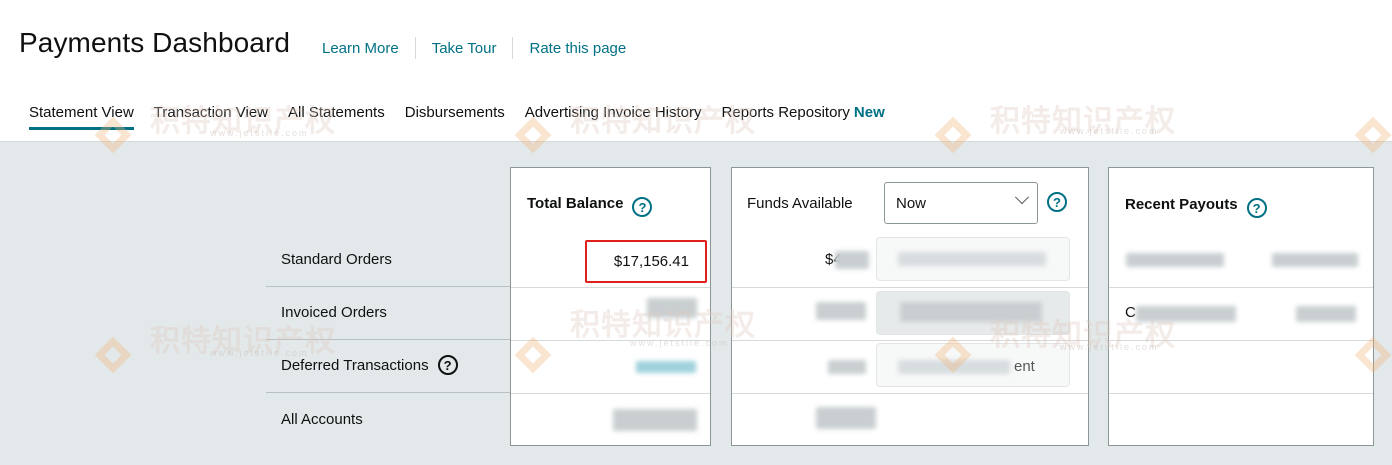 Image resolution: width=1392 pixels, height=465 pixels. I want to click on standard-orders-balance: $17,156.41, so click(651, 261).